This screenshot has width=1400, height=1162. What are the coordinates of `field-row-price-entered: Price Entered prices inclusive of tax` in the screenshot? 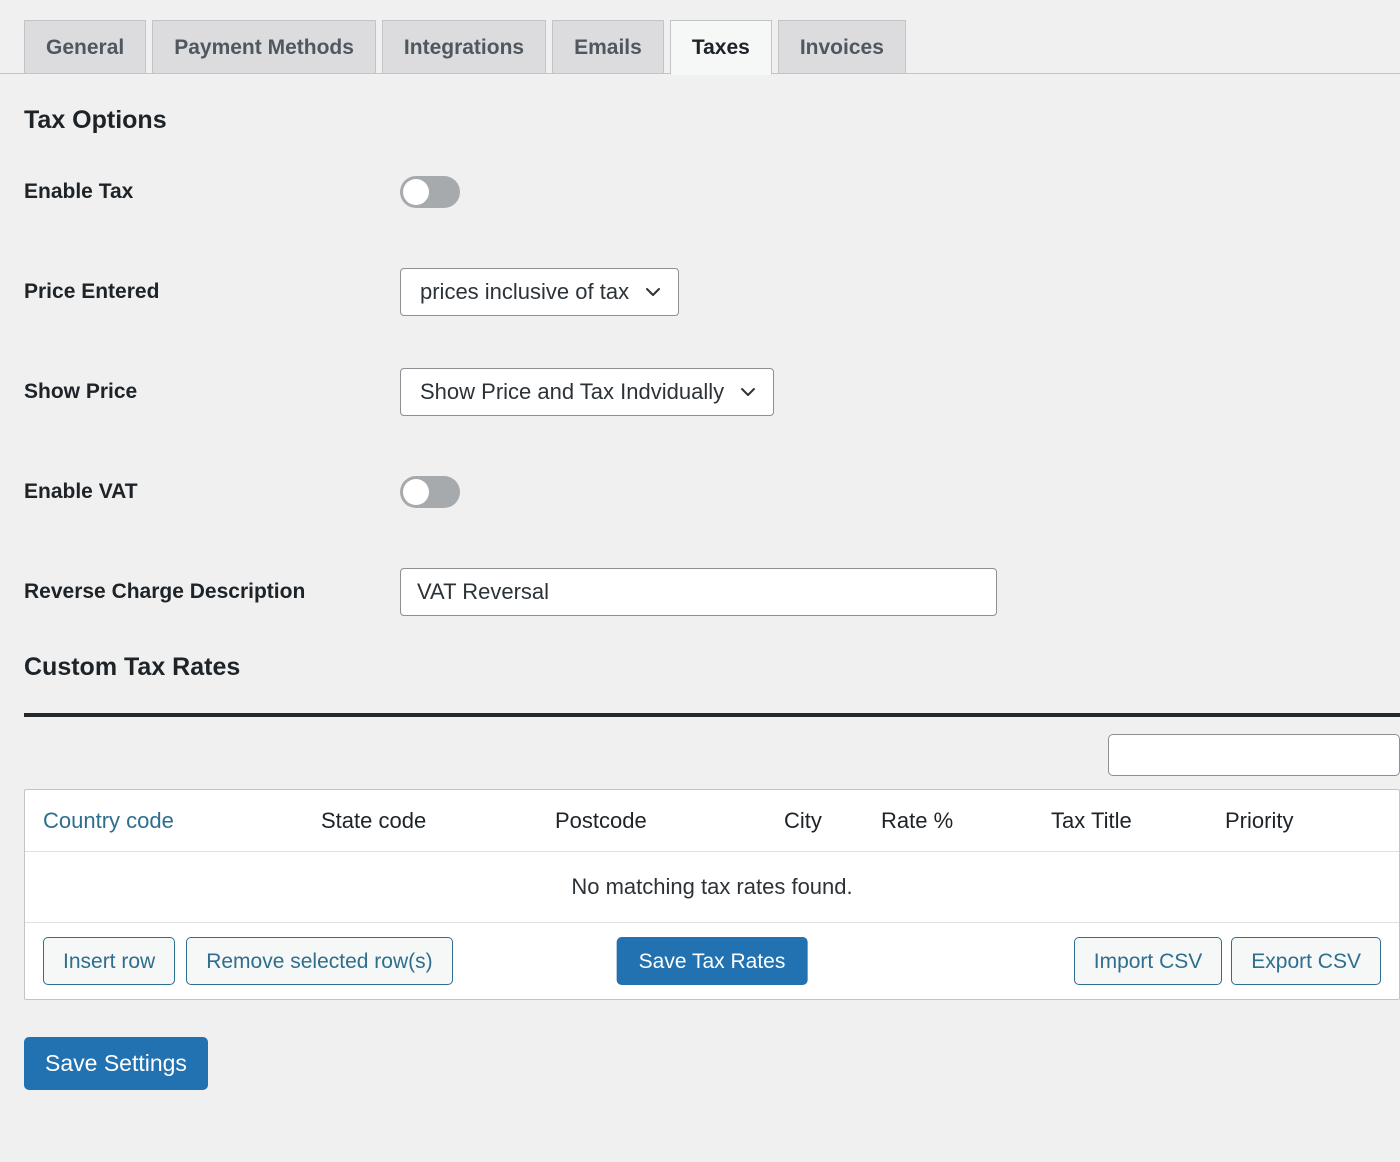 It's located at (712, 292).